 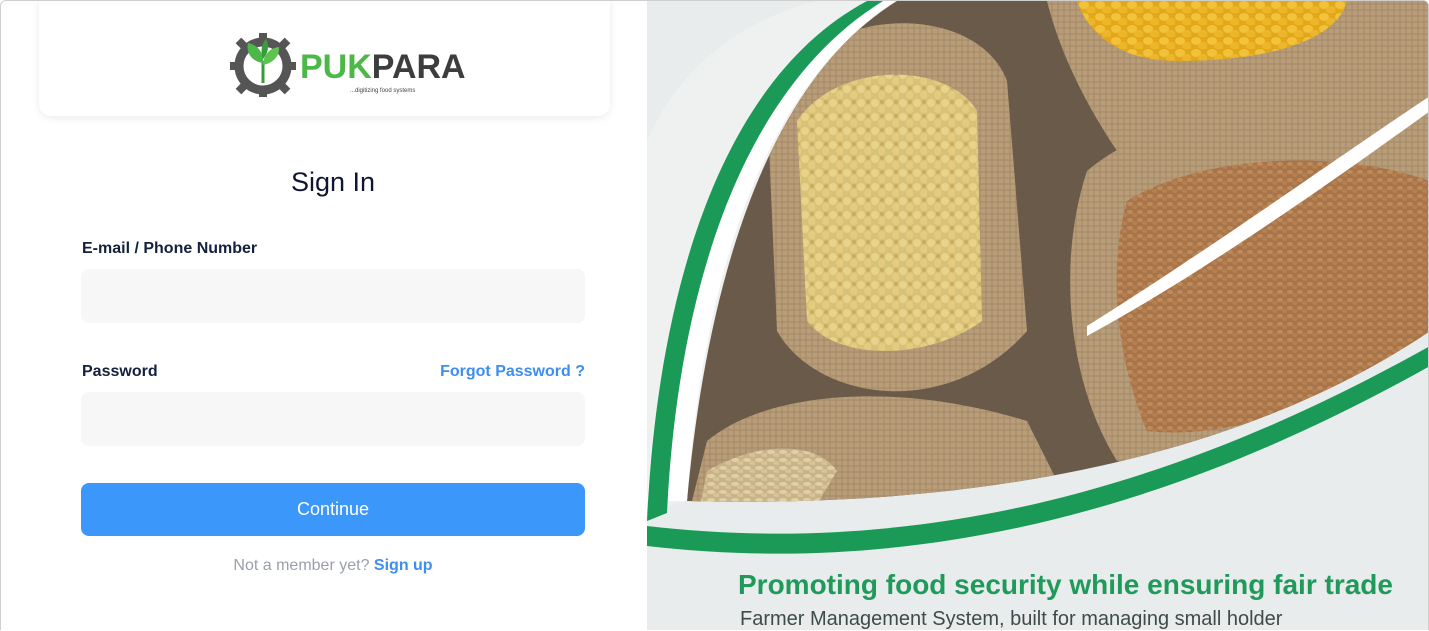 I want to click on forgot-password-link: Forgot Password ?, so click(x=512, y=372).